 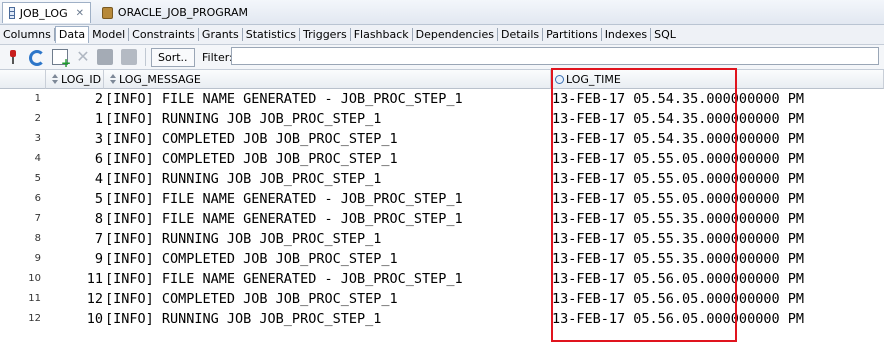 What do you see at coordinates (80, 259) in the screenshot?
I see `log-id-cell: 9` at bounding box center [80, 259].